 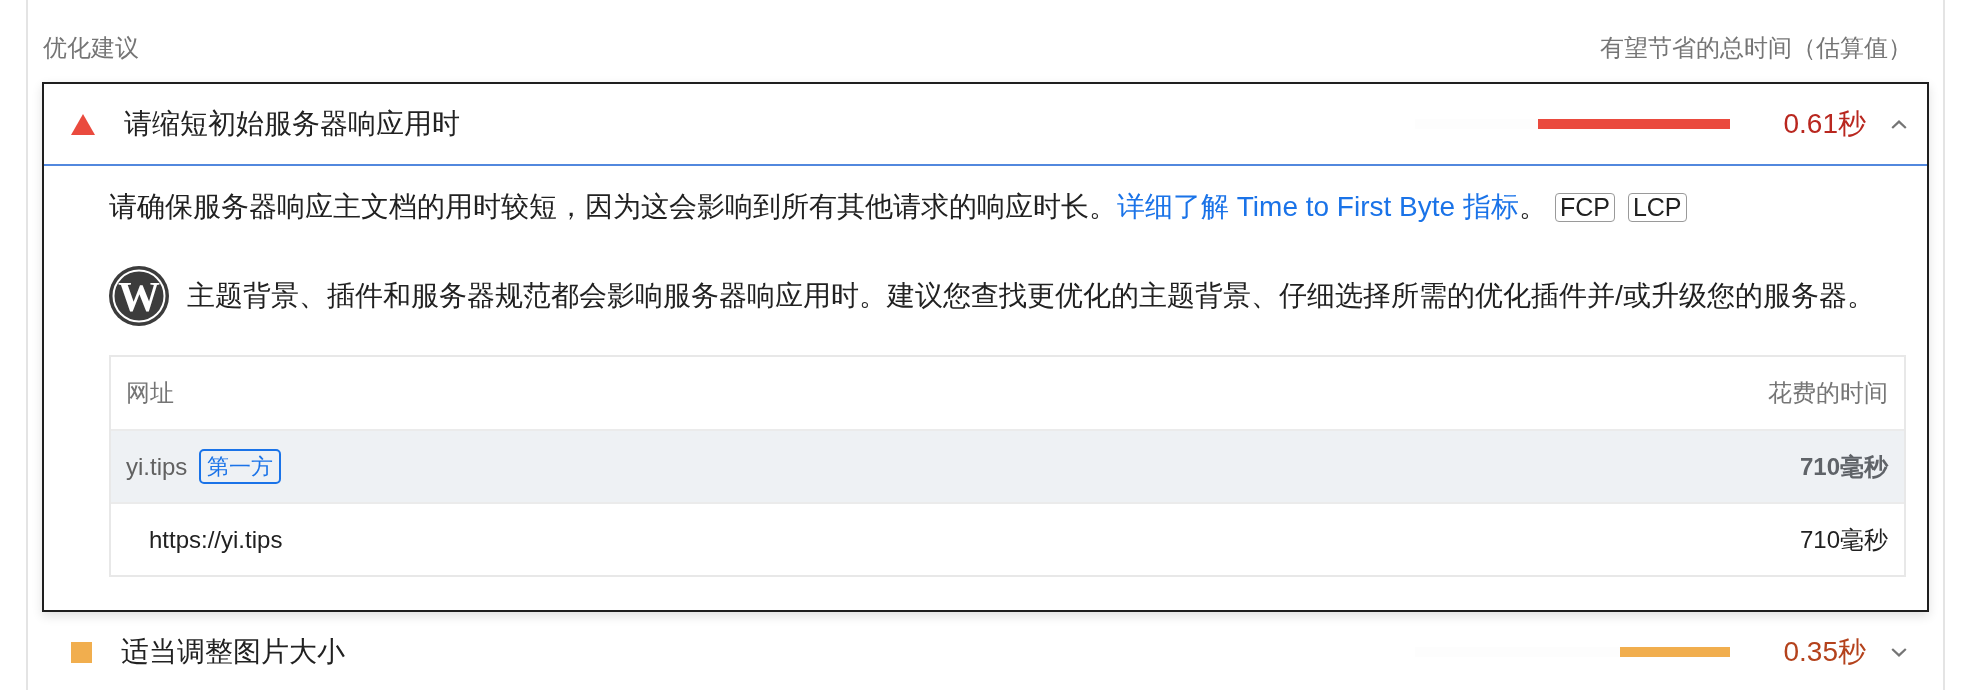 What do you see at coordinates (150, 393) in the screenshot?
I see `column-header: 网址` at bounding box center [150, 393].